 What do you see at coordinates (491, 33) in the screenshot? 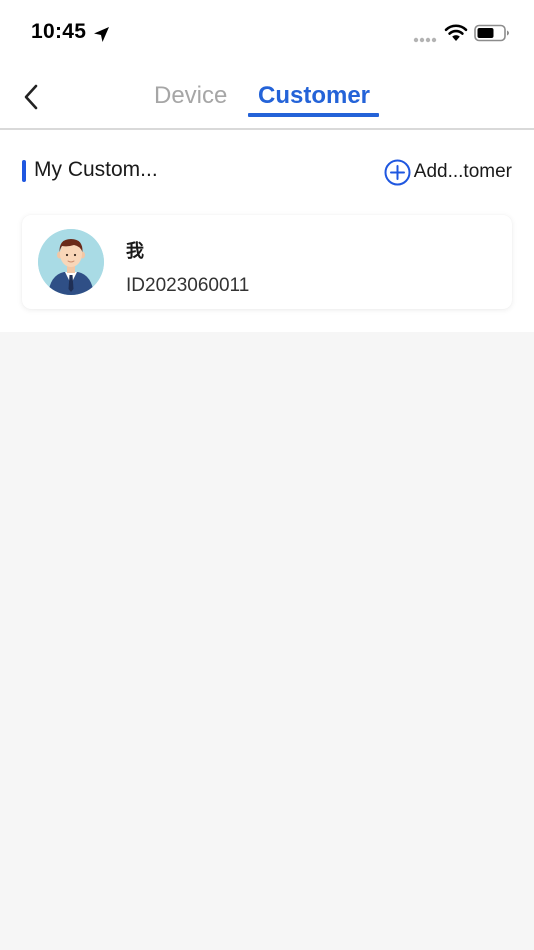
I see `battery-icon` at bounding box center [491, 33].